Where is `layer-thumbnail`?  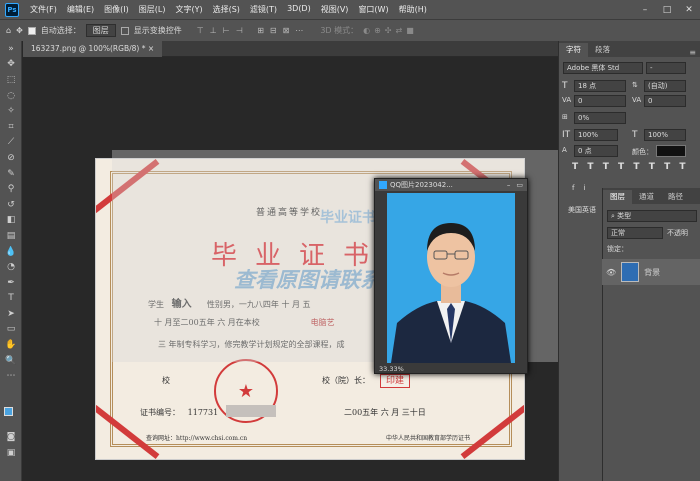 layer-thumbnail is located at coordinates (630, 272).